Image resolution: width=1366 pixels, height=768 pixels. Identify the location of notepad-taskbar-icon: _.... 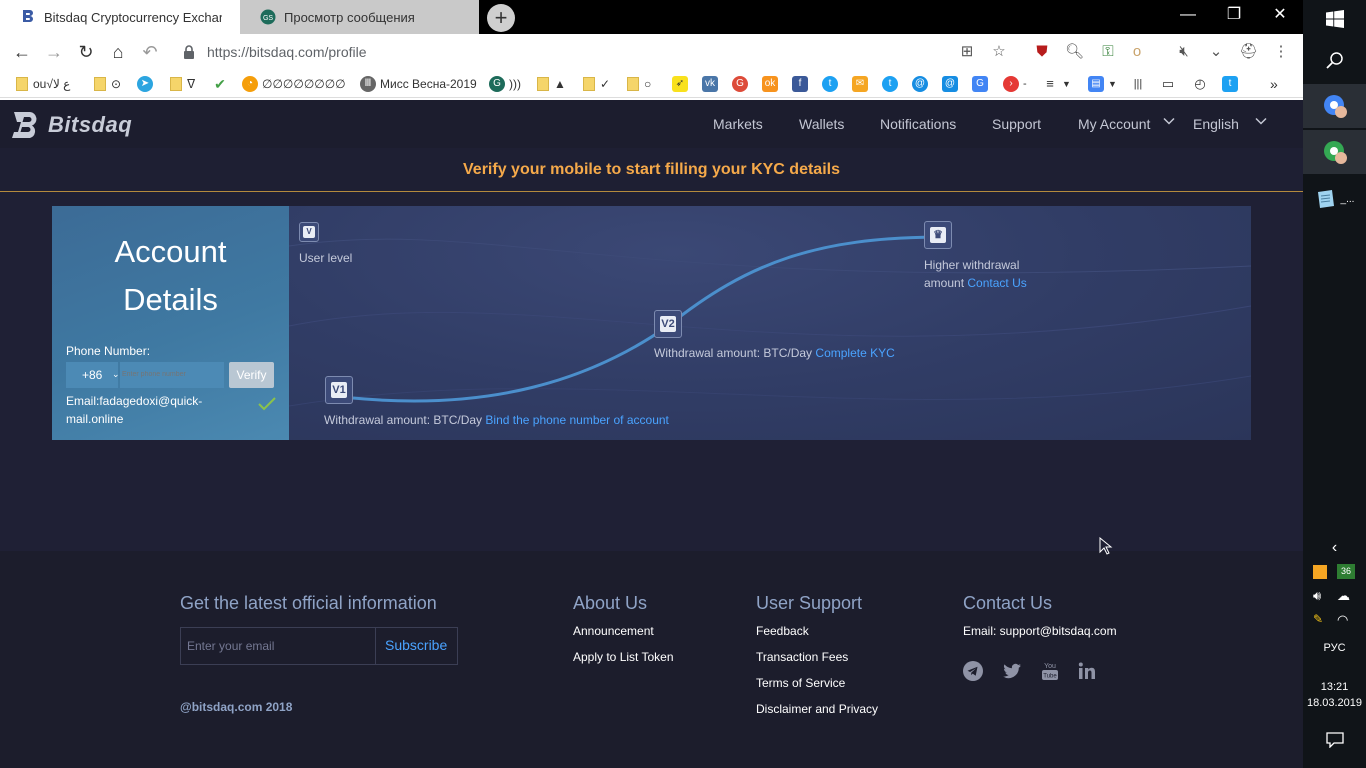
(1334, 199).